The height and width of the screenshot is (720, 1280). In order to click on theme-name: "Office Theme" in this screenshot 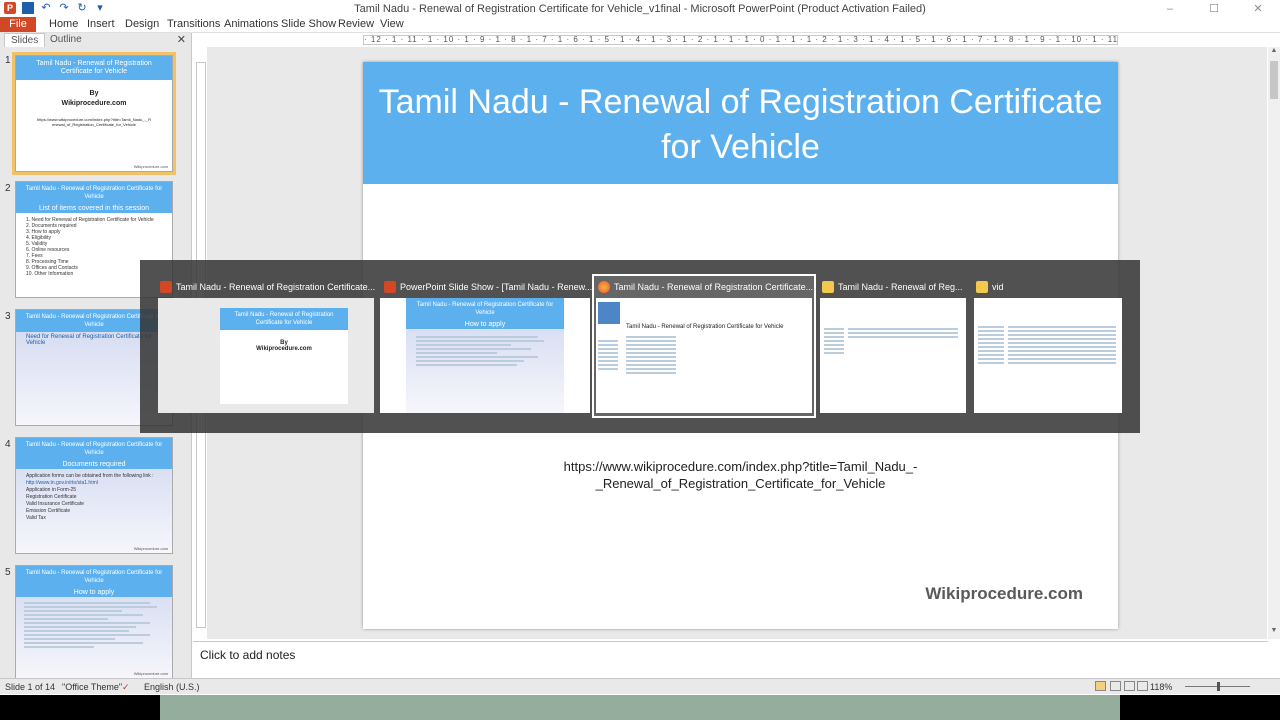, I will do `click(92, 687)`.